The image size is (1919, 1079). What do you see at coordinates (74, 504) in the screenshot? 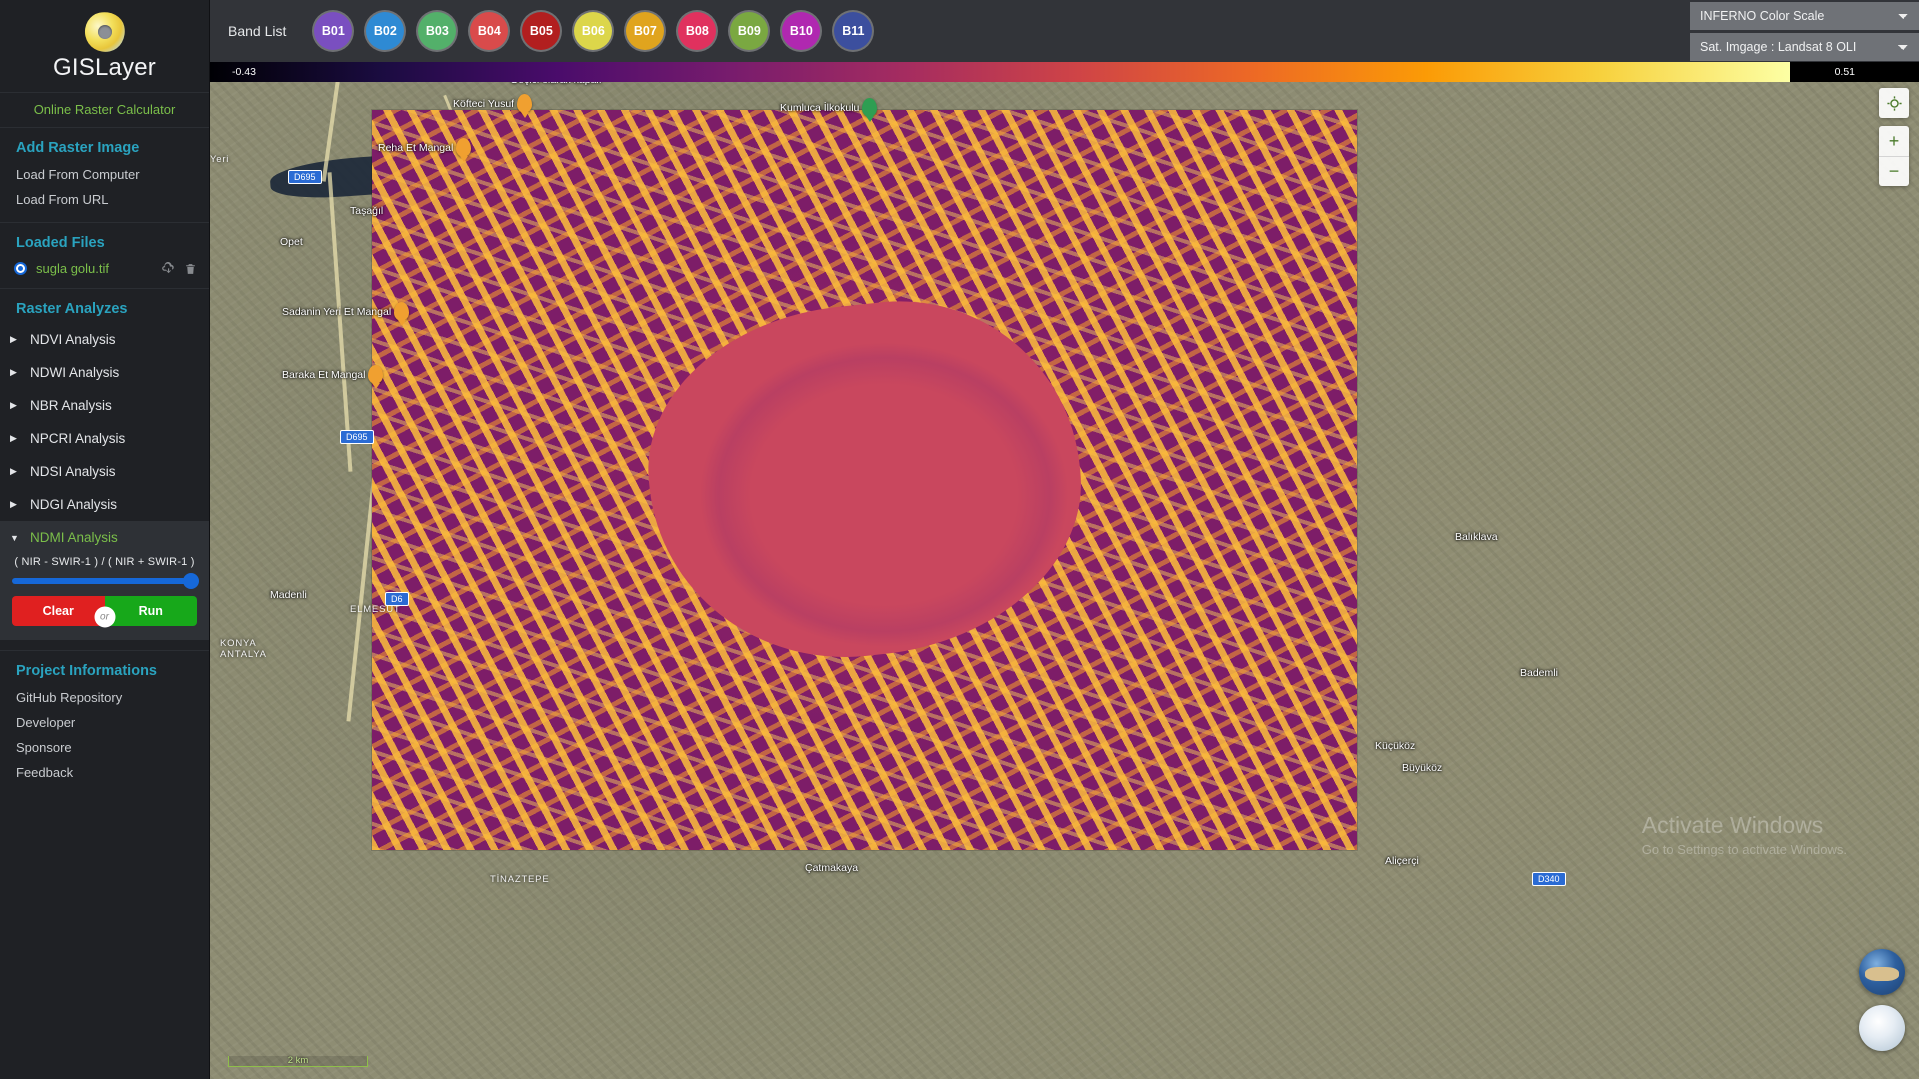
I see `analysis-label: NDGI Analysis` at bounding box center [74, 504].